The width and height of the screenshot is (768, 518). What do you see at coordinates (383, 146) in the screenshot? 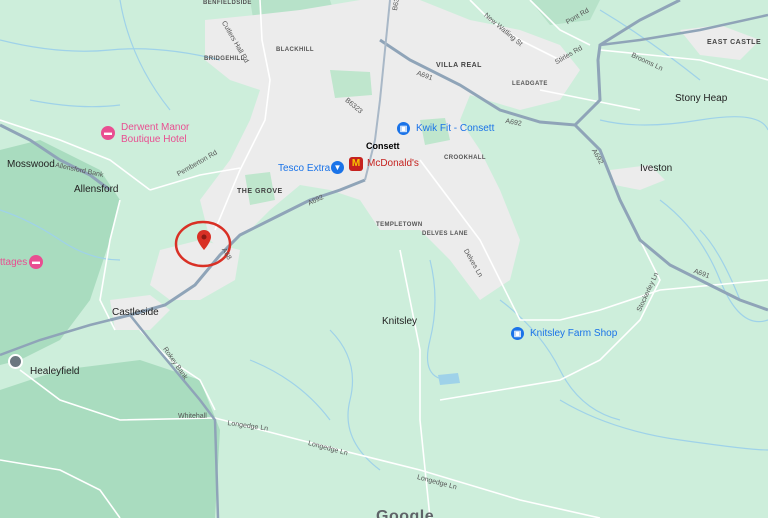
I see `town-label-consett: Consett` at bounding box center [383, 146].